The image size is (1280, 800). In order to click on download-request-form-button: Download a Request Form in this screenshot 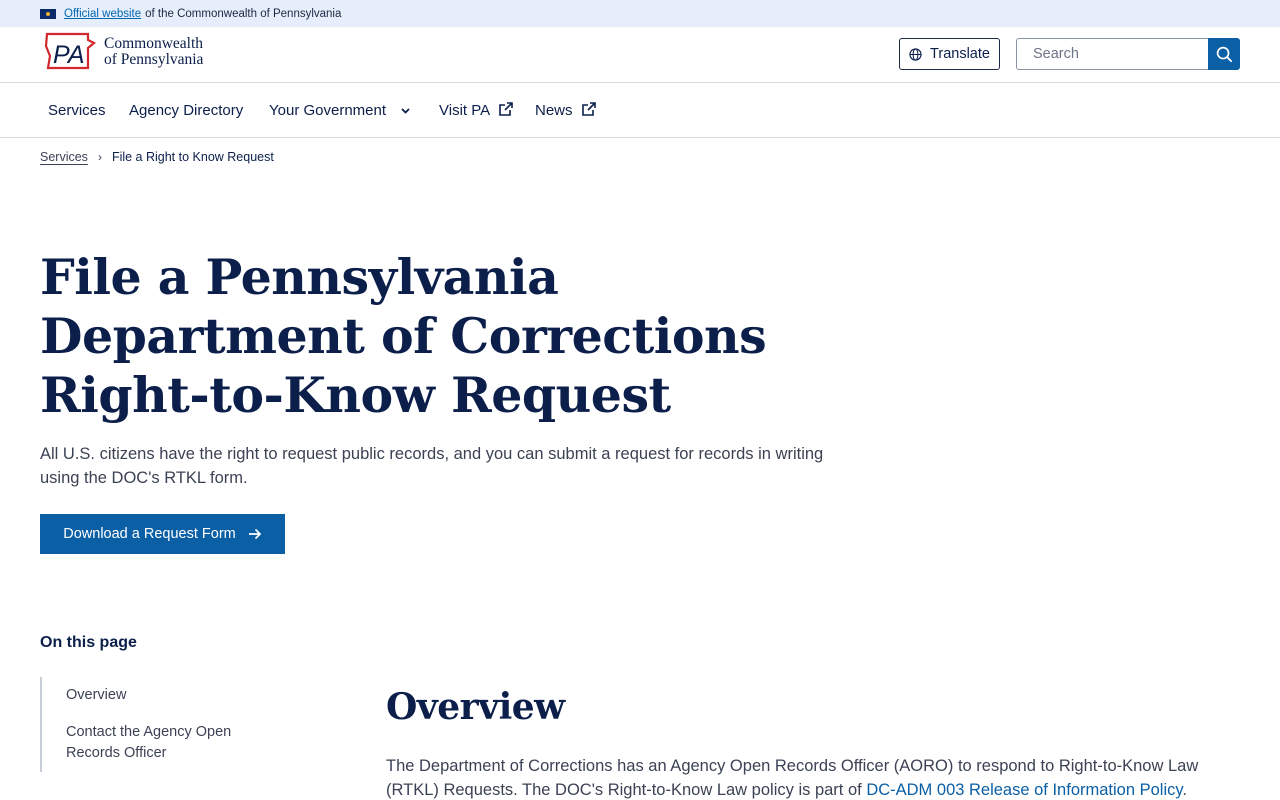, I will do `click(162, 534)`.